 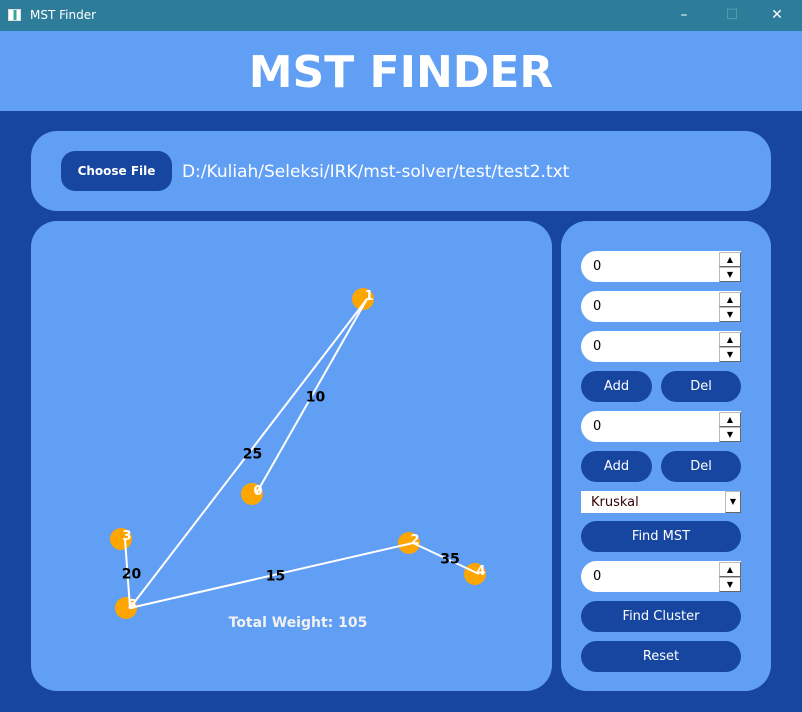 I want to click on find-cluster-button: Find Cluster, so click(x=661, y=616).